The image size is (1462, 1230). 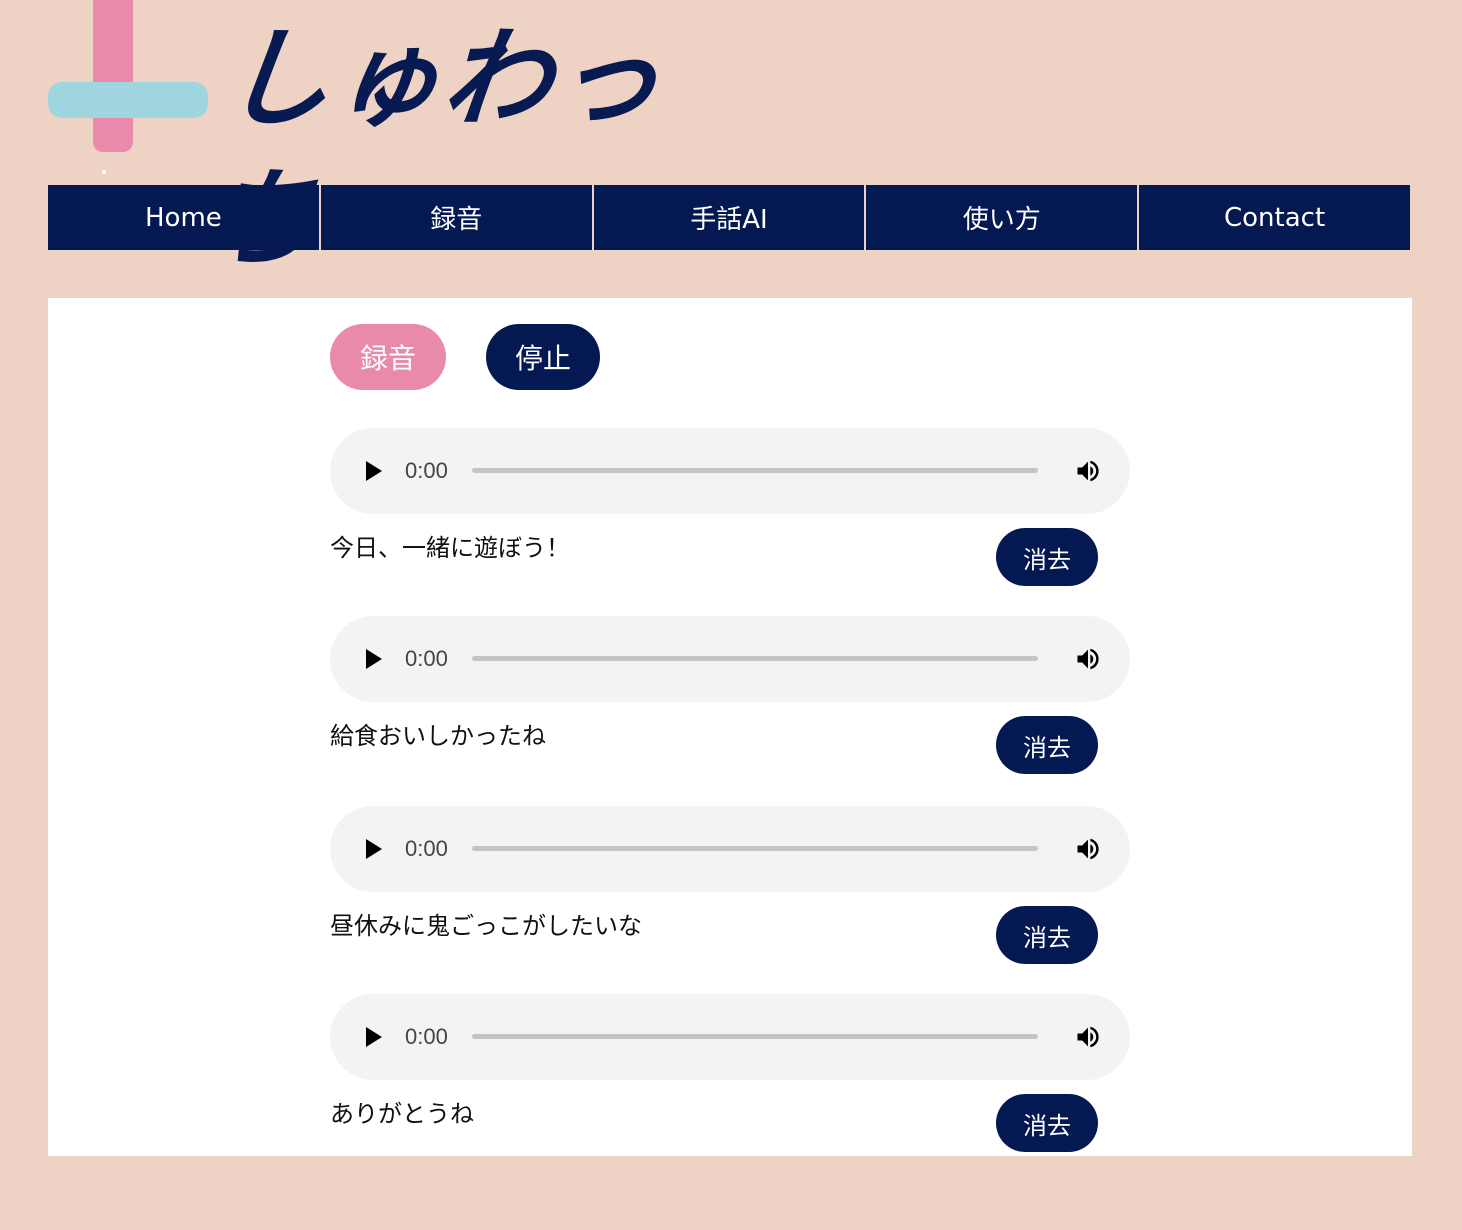 I want to click on recording-item: 0:00 昼休みに鬼ごっこがしたいな 消去, so click(x=730, y=886).